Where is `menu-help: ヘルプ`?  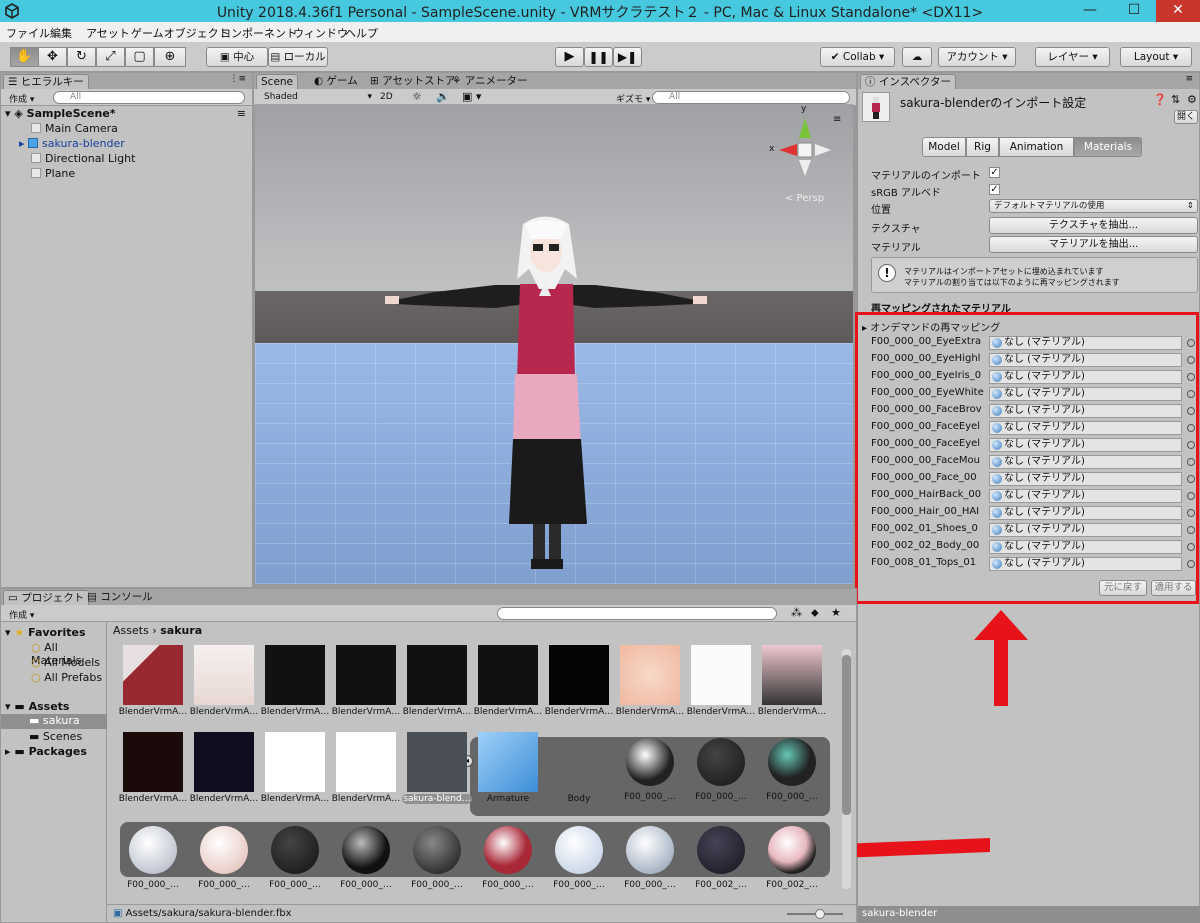
menu-help: ヘルプ is located at coordinates (361, 33).